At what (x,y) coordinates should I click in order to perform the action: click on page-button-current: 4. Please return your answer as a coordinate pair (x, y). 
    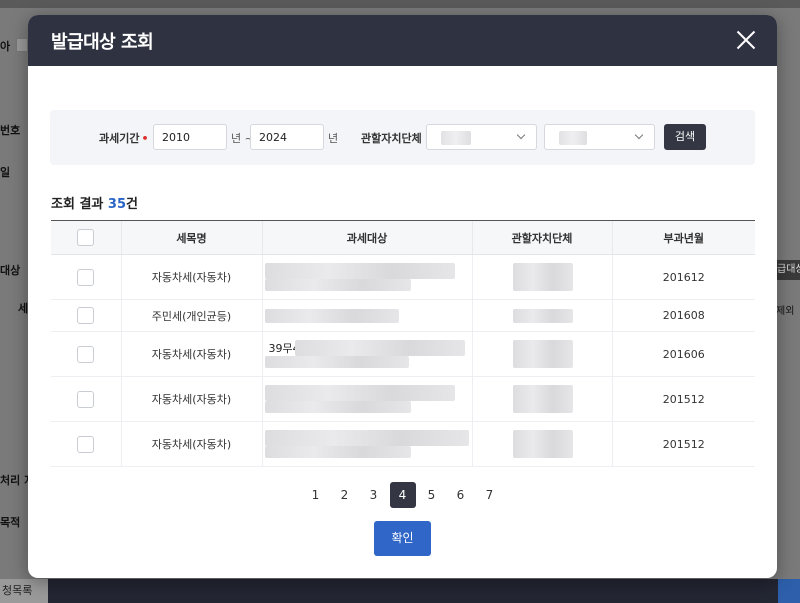
    Looking at the image, I should click on (402, 495).